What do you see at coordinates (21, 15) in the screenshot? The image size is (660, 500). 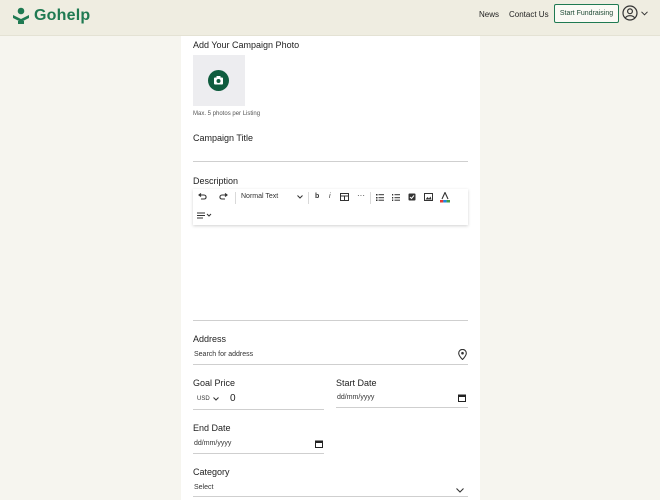 I see `logo-icon` at bounding box center [21, 15].